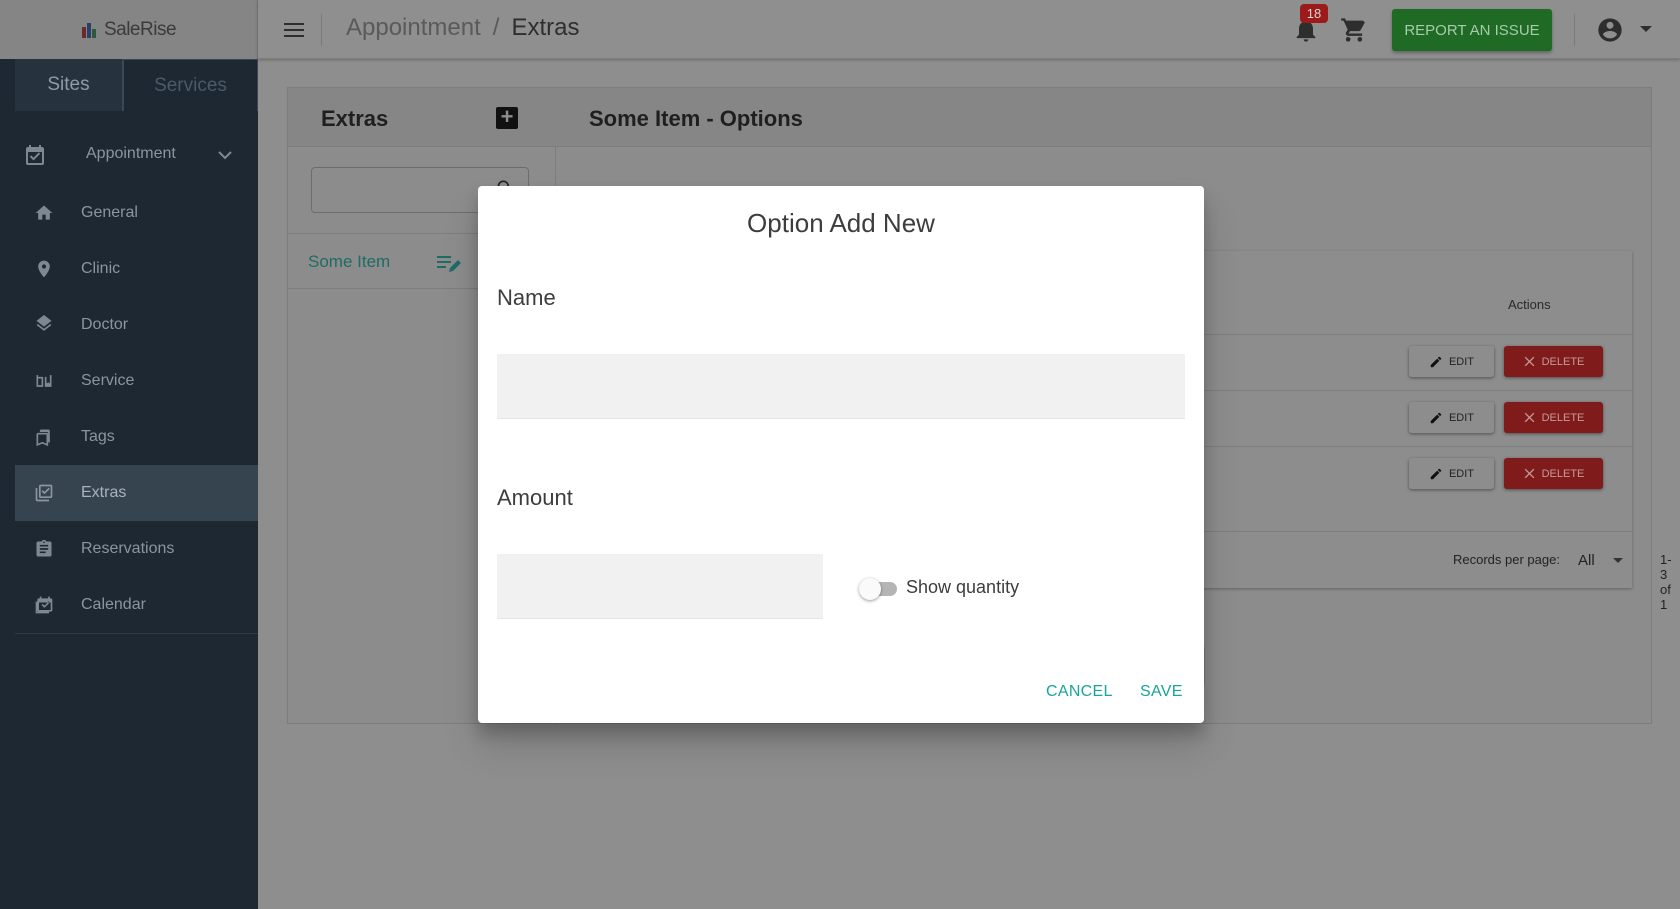  What do you see at coordinates (43, 438) in the screenshot?
I see `bookmark-icon` at bounding box center [43, 438].